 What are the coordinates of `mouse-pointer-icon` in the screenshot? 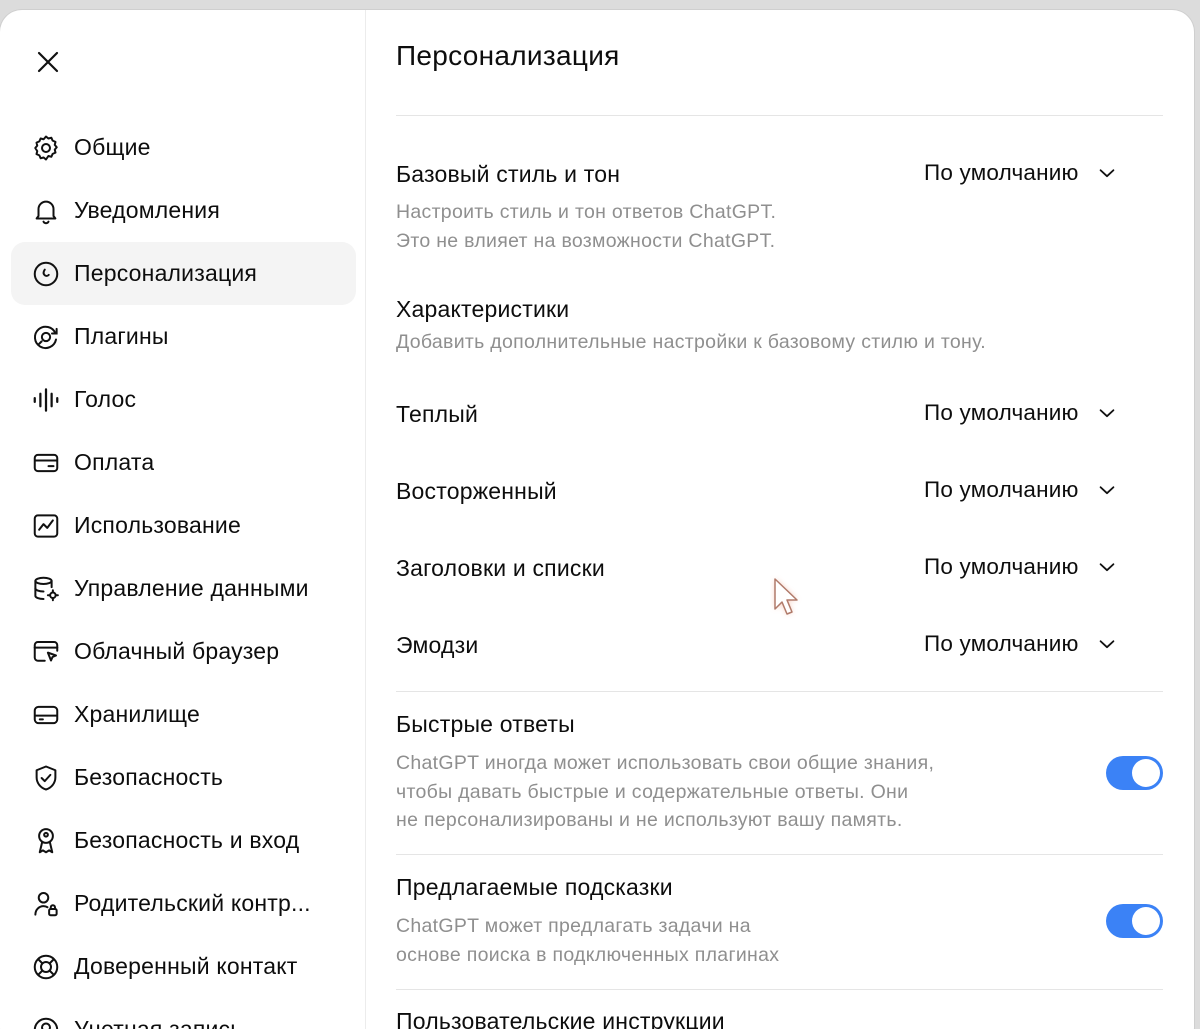 It's located at (788, 601).